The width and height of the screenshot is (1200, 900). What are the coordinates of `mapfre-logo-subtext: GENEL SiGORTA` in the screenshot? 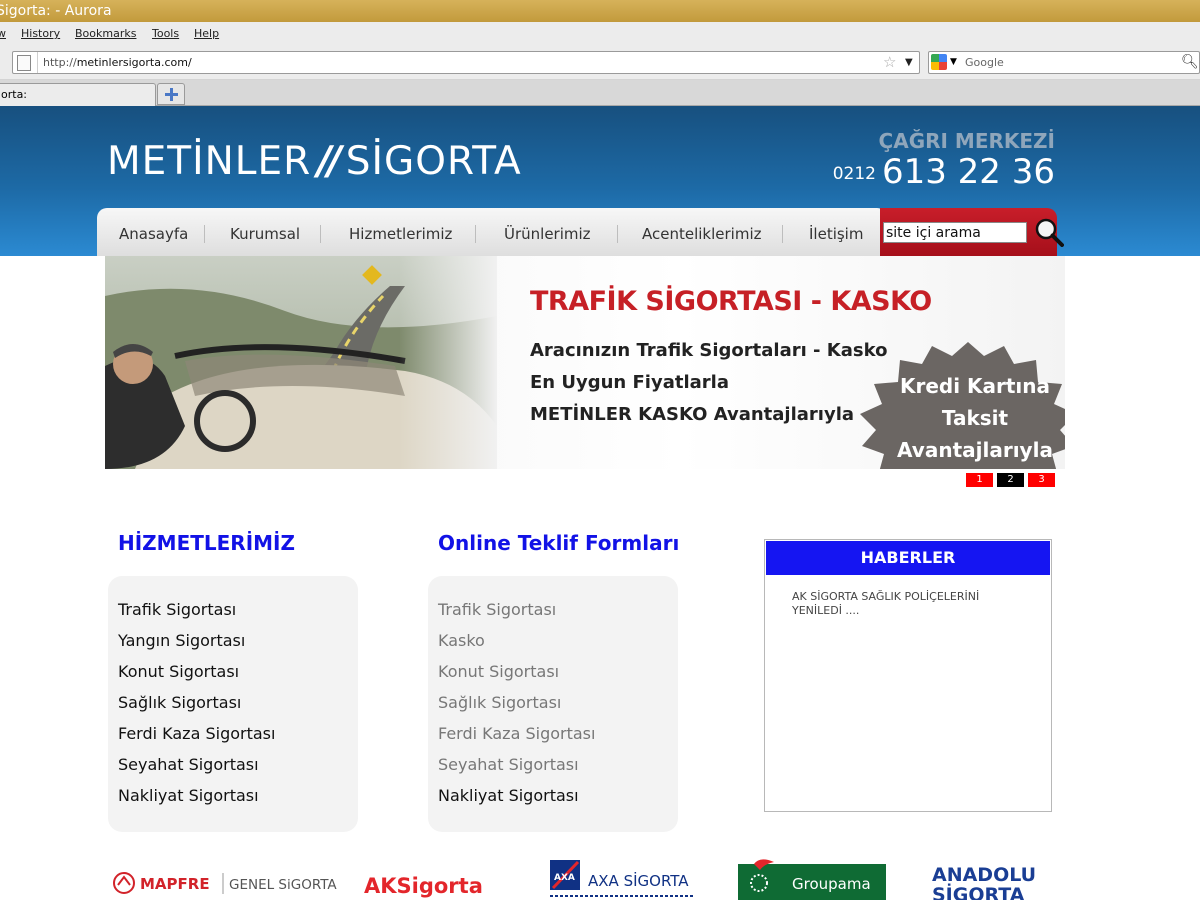 It's located at (283, 885).